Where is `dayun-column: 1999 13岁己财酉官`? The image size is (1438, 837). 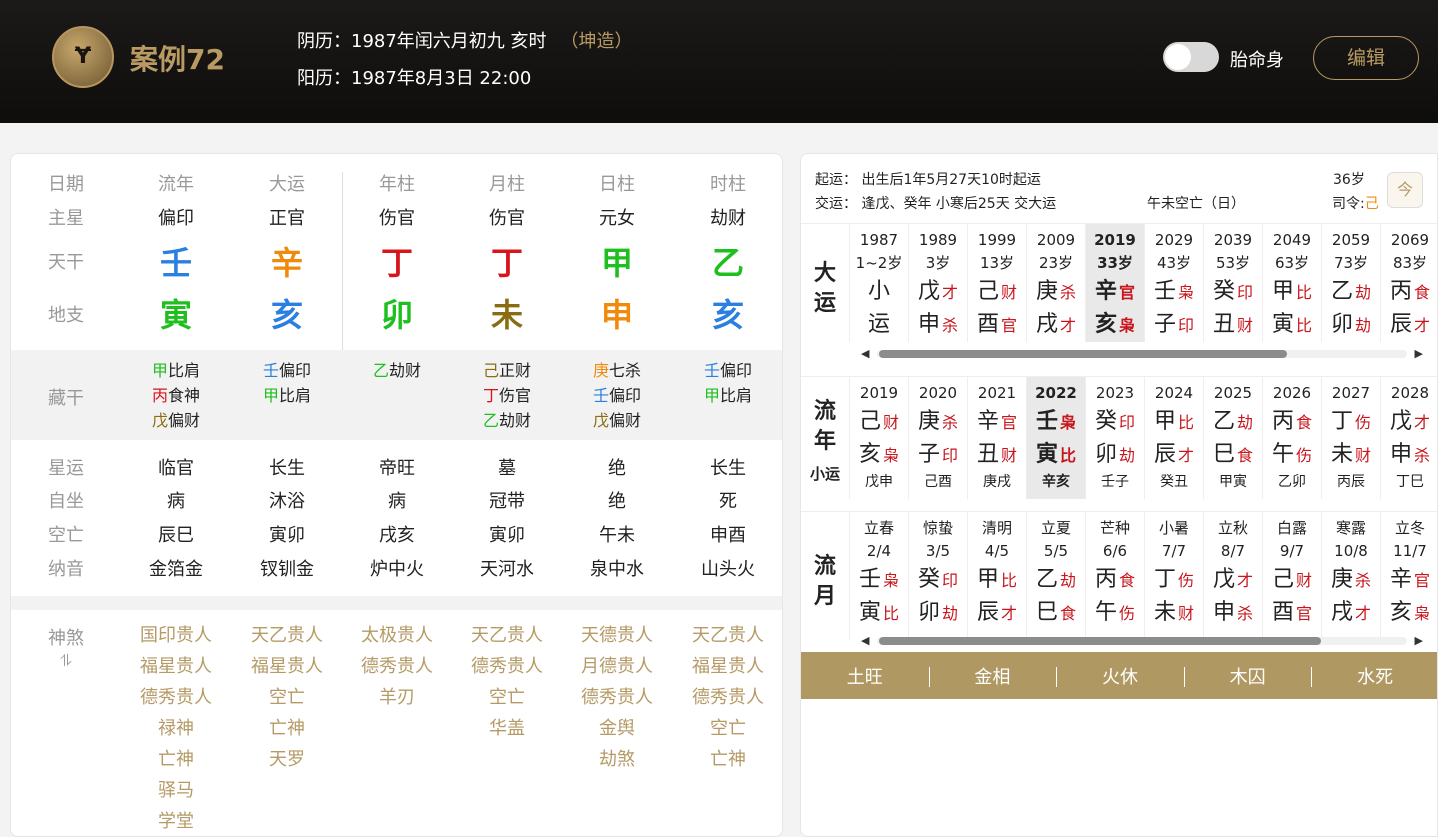
dayun-column: 1999 13岁己财酉官 is located at coordinates (996, 283).